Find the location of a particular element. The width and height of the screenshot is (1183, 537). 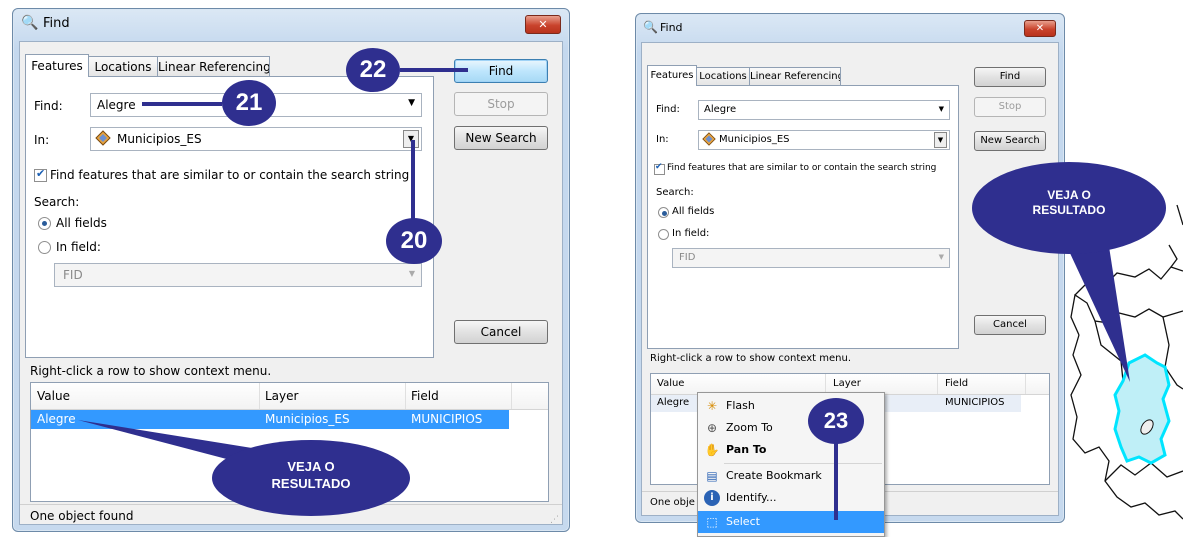

result-callout-right-text: VEJA O RESULTADO is located at coordinates (1069, 203).